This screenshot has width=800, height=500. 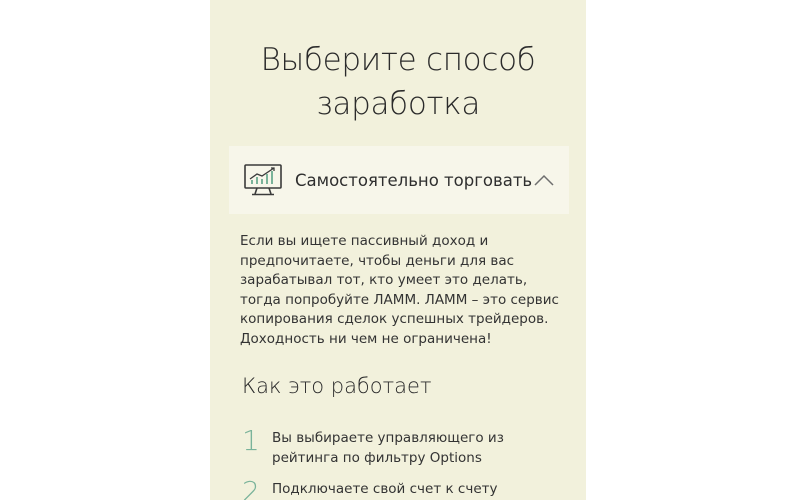 What do you see at coordinates (544, 180) in the screenshot?
I see `chevron-up-icon` at bounding box center [544, 180].